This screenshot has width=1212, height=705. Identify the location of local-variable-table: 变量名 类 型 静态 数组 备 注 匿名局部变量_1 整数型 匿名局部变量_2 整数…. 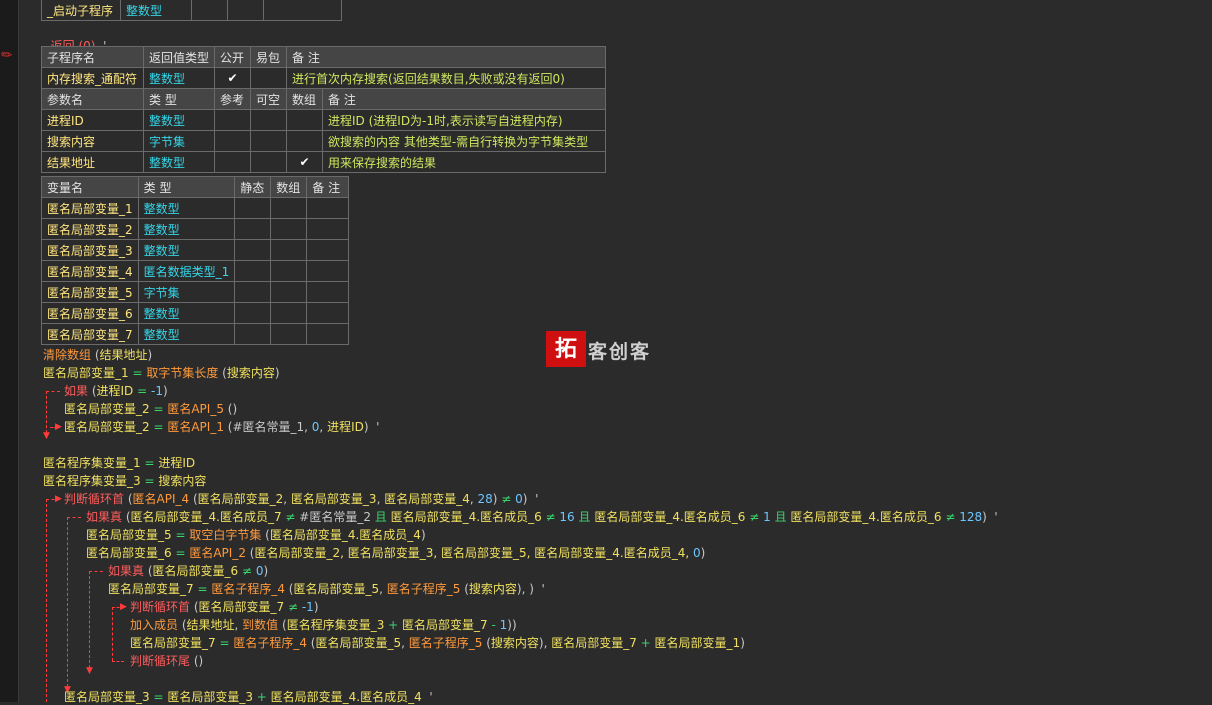
(195, 260).